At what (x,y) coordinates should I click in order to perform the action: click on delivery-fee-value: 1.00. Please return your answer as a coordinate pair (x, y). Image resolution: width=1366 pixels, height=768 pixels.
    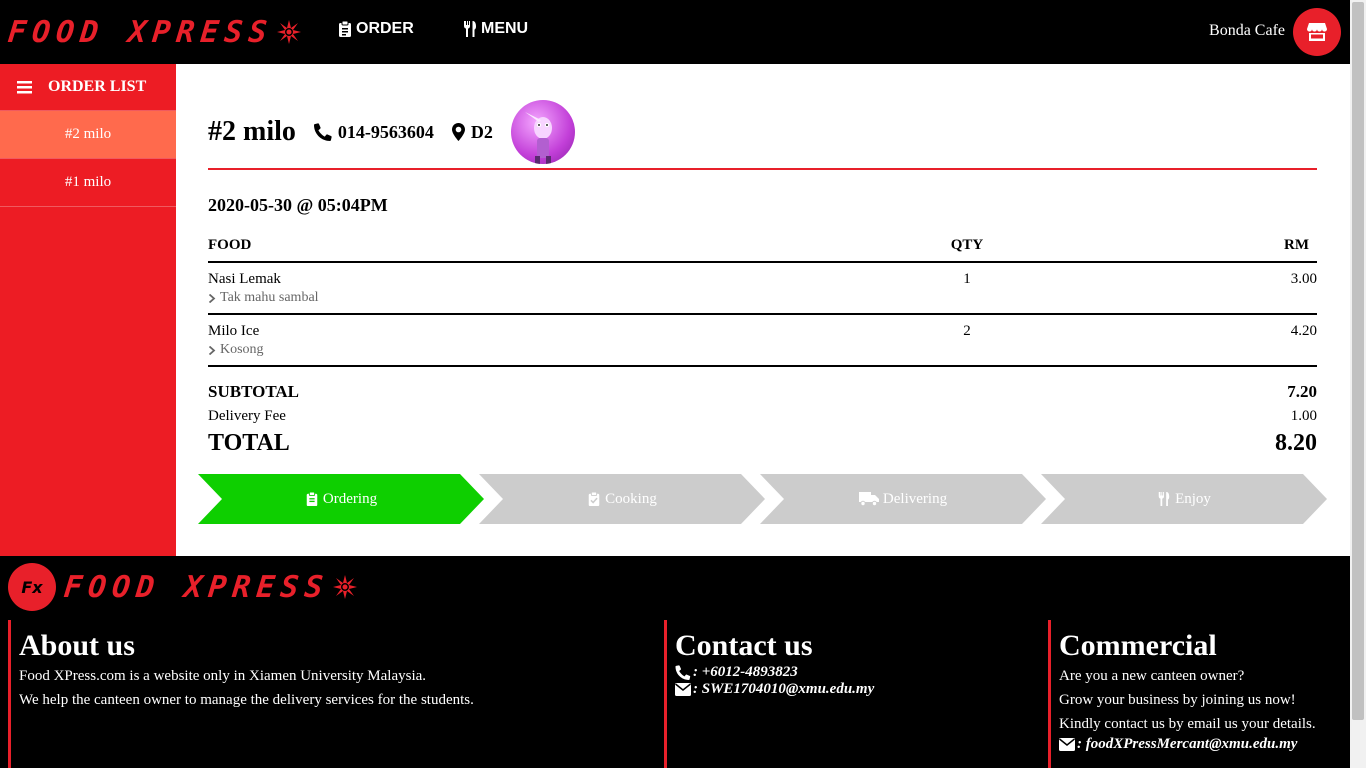
    Looking at the image, I should click on (1303, 416).